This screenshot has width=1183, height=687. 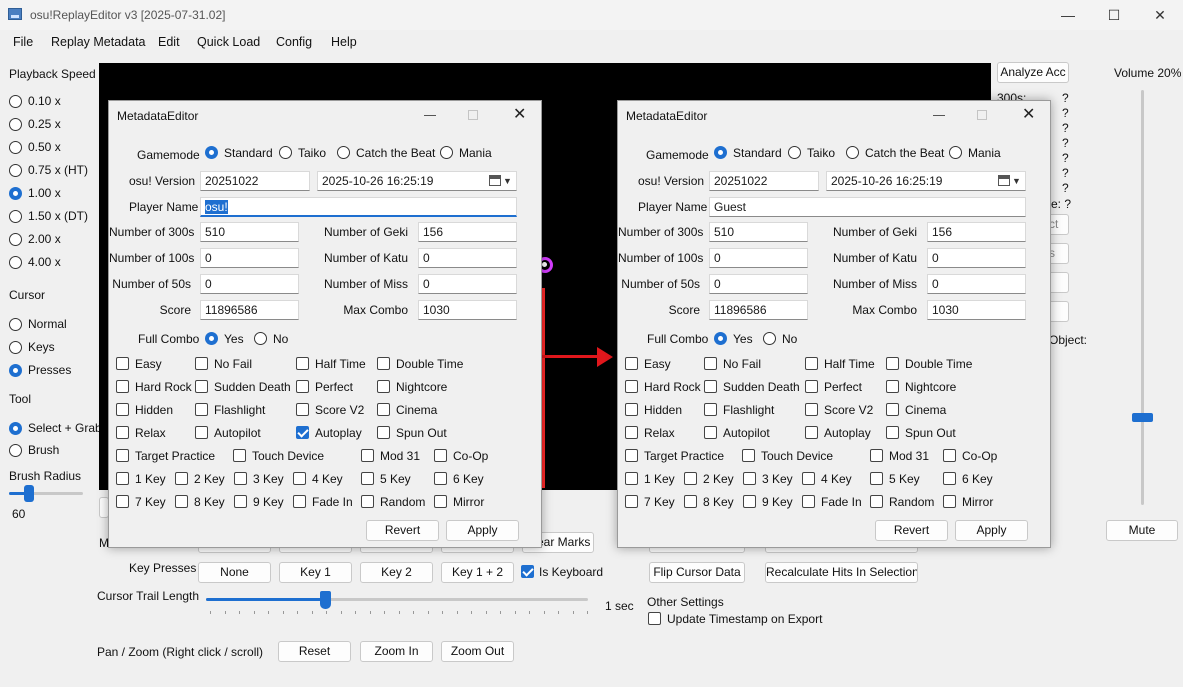 I want to click on zoom-in-button: Zoom In, so click(x=396, y=651).